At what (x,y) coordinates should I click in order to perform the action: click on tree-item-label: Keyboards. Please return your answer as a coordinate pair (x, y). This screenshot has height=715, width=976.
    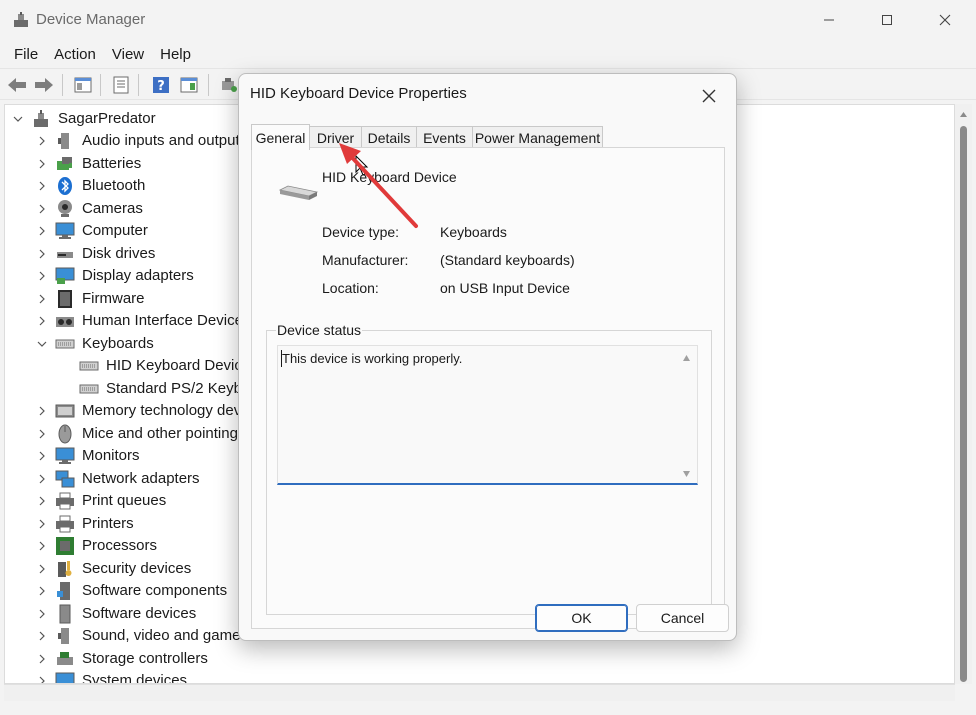
    Looking at the image, I should click on (118, 343).